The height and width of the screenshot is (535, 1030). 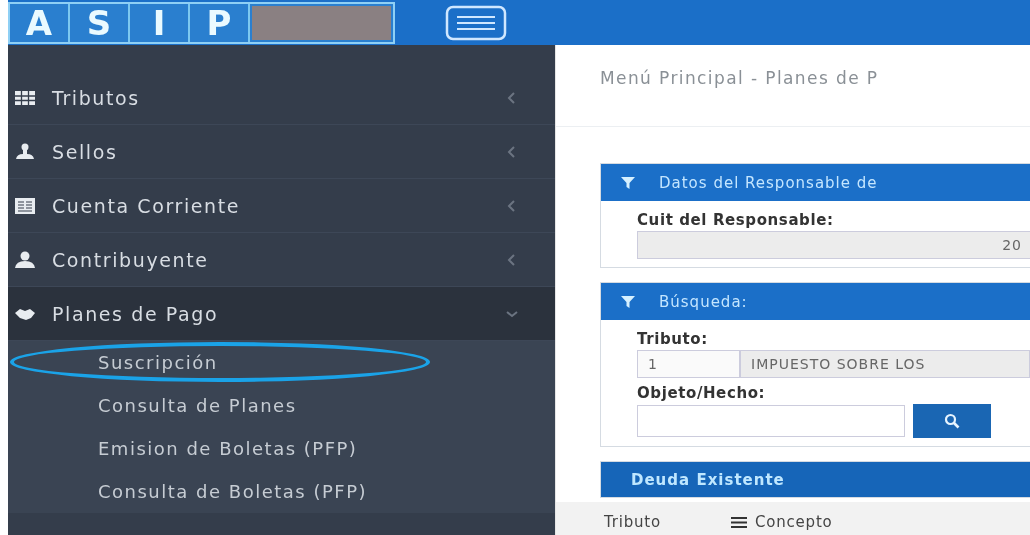 What do you see at coordinates (703, 301) in the screenshot?
I see `panel-title: Búsqueda:` at bounding box center [703, 301].